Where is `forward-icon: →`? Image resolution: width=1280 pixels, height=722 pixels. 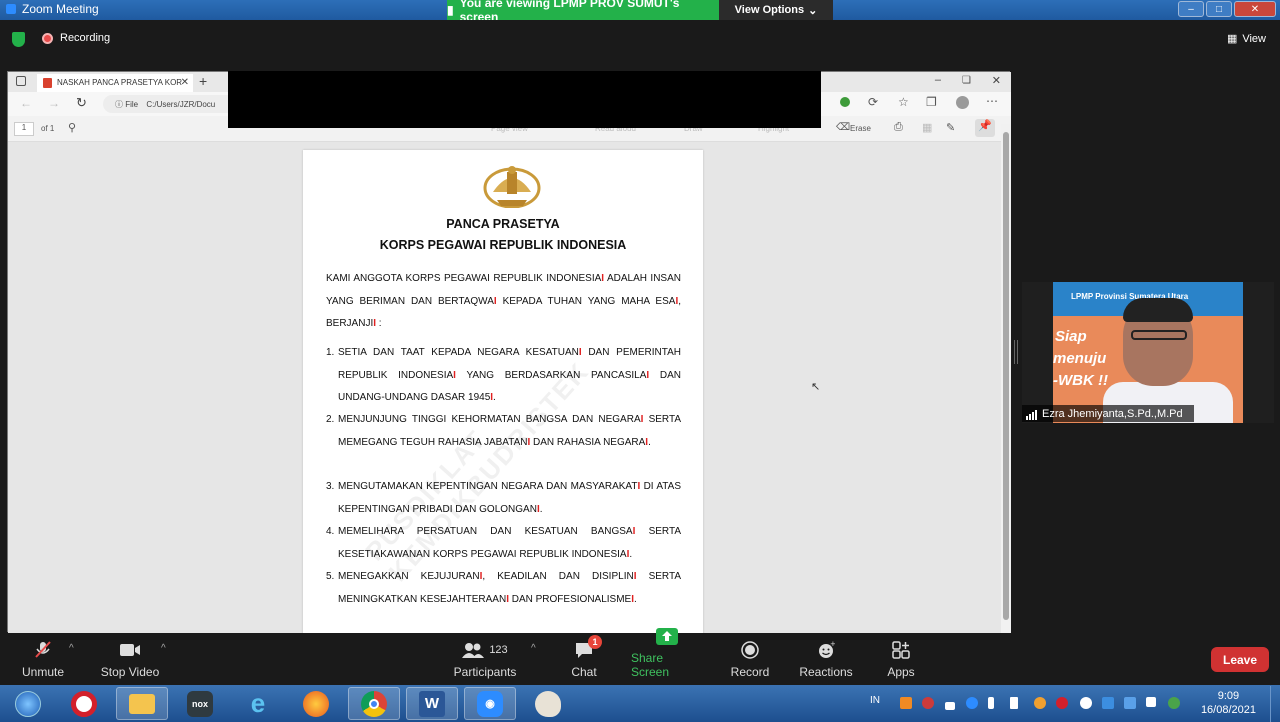
forward-icon: → is located at coordinates (54, 103).